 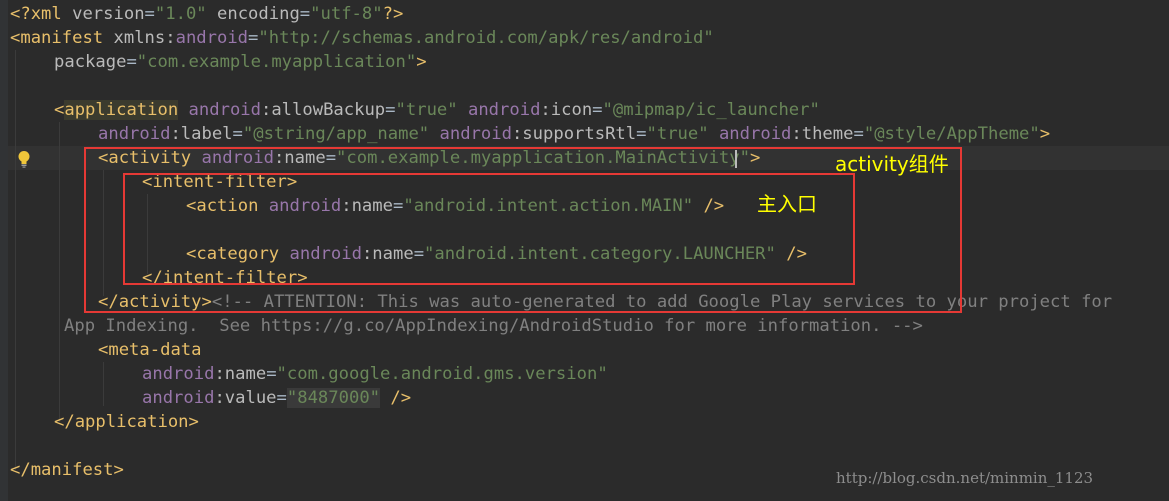 What do you see at coordinates (180, 14) in the screenshot?
I see `code-token: "1.0"` at bounding box center [180, 14].